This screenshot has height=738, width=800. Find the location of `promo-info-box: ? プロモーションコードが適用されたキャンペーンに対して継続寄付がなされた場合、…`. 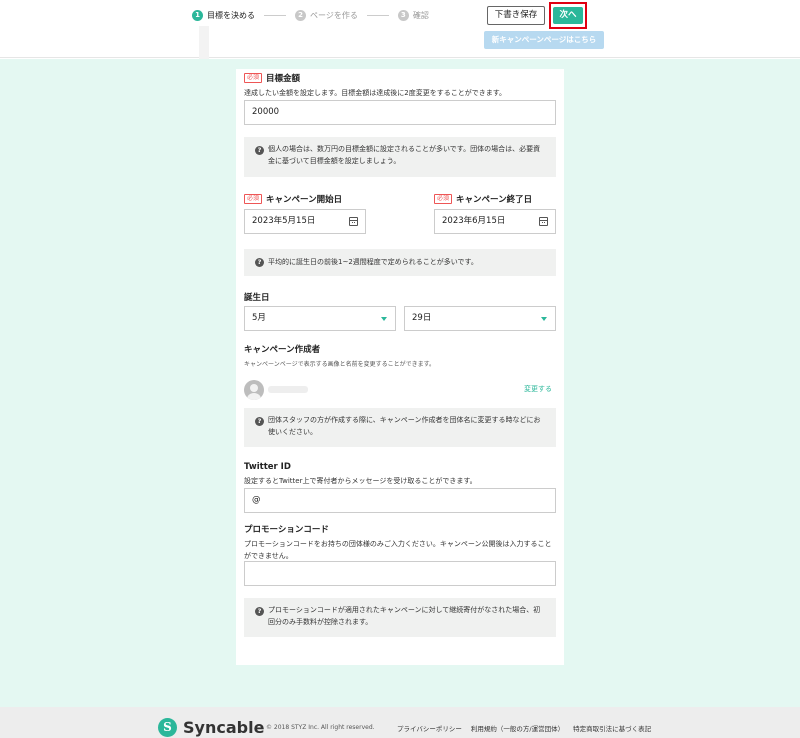

promo-info-box: ? プロモーションコードが適用されたキャンペーンに対して継続寄付がなされた場合、… is located at coordinates (400, 617).